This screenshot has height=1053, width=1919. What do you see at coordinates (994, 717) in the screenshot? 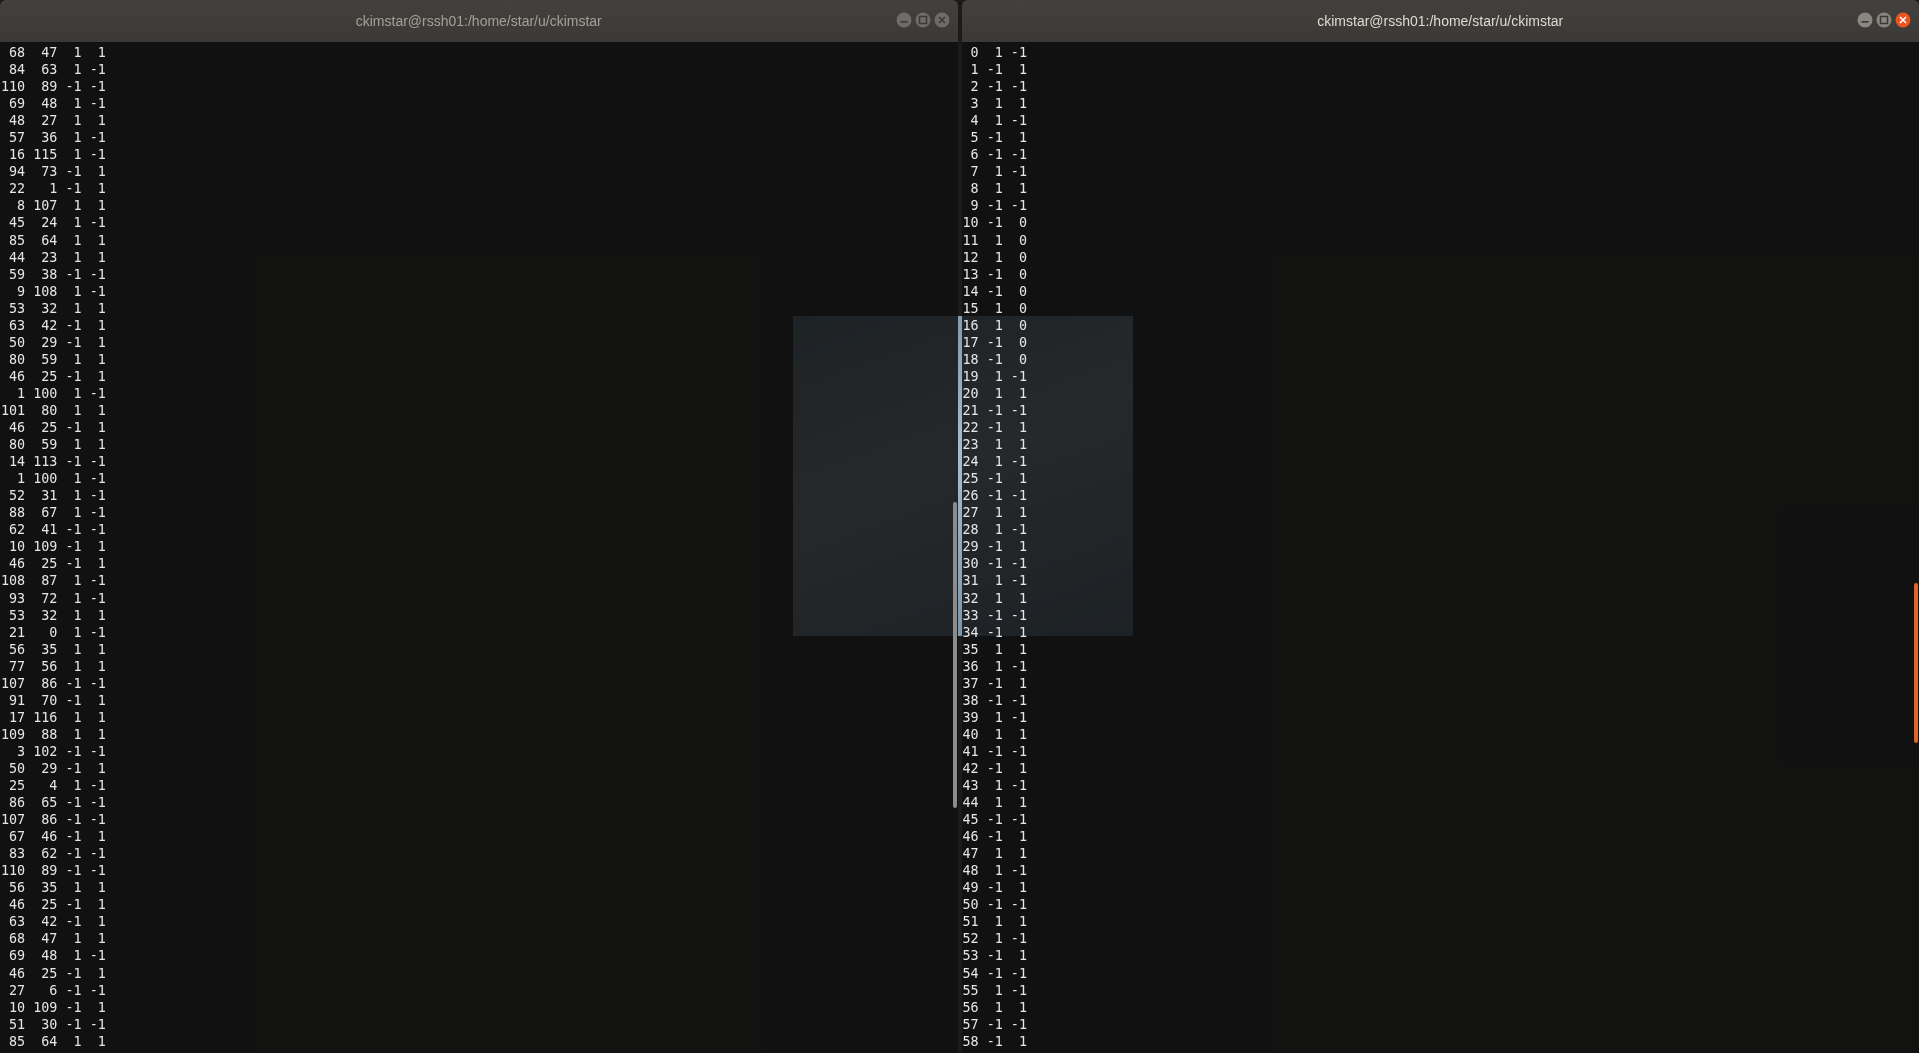
I see `terminal-line: 39 1 -1` at bounding box center [994, 717].